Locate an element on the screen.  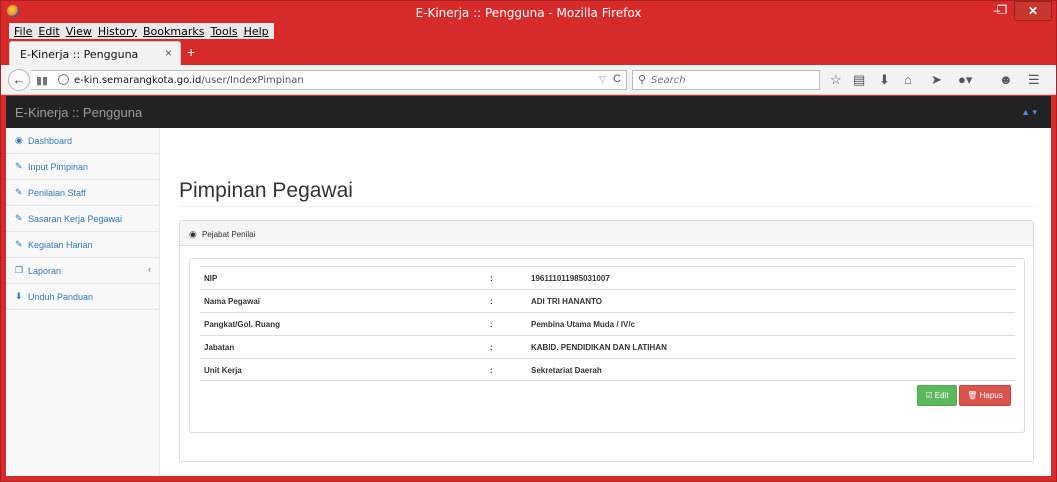
home-icon: ⌂ is located at coordinates (908, 79).